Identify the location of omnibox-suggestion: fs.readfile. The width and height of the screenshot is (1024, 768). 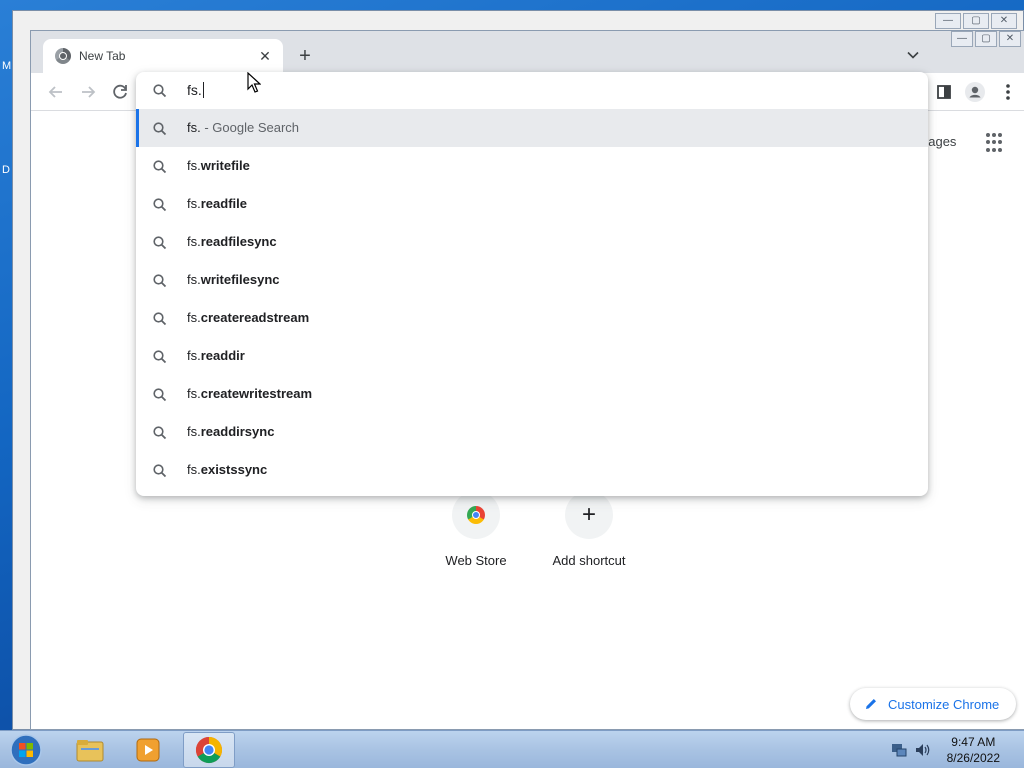
(532, 204).